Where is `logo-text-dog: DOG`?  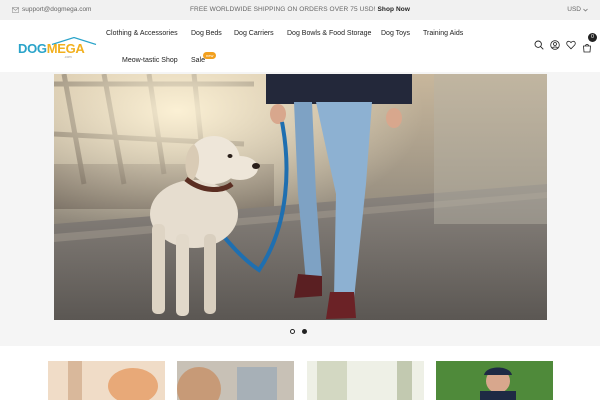
logo-text-dog: DOG is located at coordinates (32, 48).